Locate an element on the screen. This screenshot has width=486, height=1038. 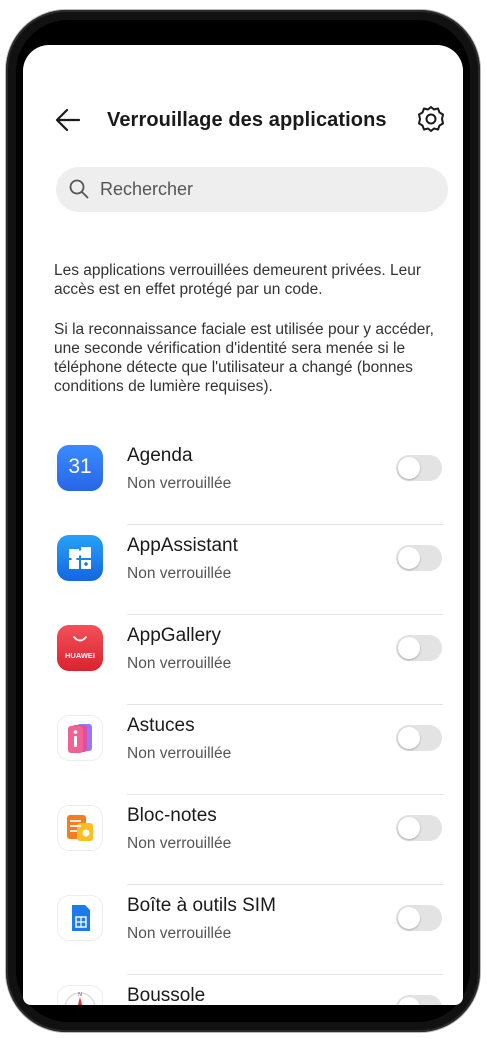
list-item: Astuces Non verrouillée is located at coordinates (243, 750).